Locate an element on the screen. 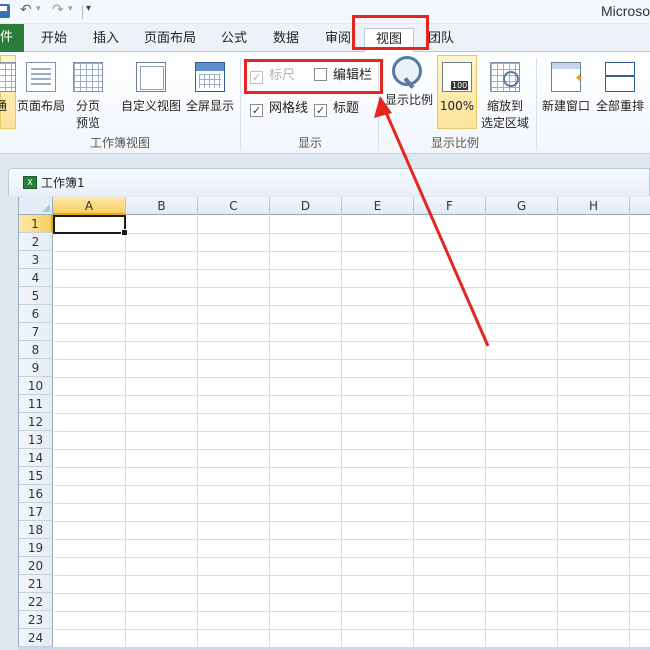 Image resolution: width=650 pixels, height=650 pixels. annotation-arrow is located at coordinates (432, 221).